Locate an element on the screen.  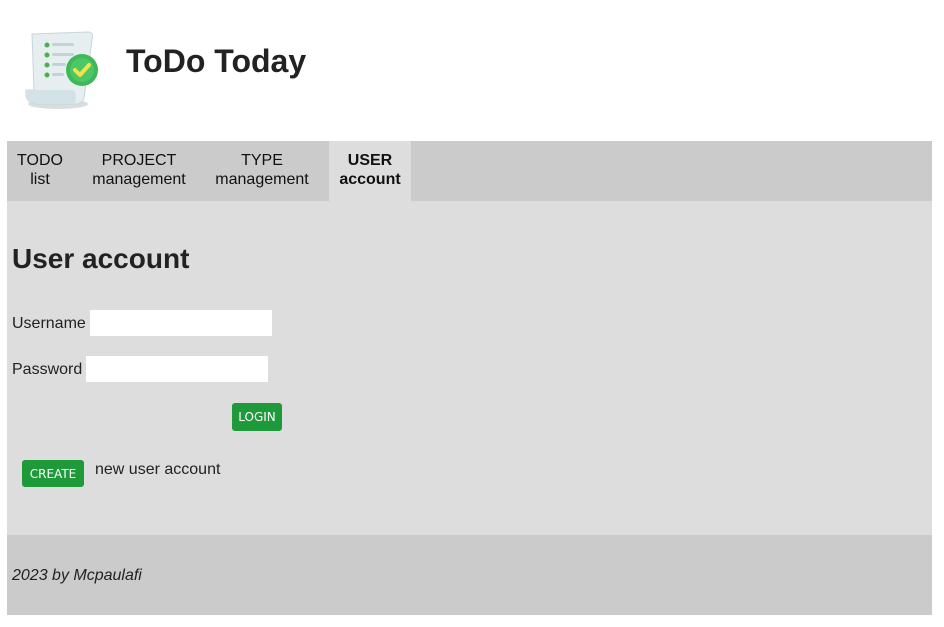
tab-user-account: USER account is located at coordinates (370, 171).